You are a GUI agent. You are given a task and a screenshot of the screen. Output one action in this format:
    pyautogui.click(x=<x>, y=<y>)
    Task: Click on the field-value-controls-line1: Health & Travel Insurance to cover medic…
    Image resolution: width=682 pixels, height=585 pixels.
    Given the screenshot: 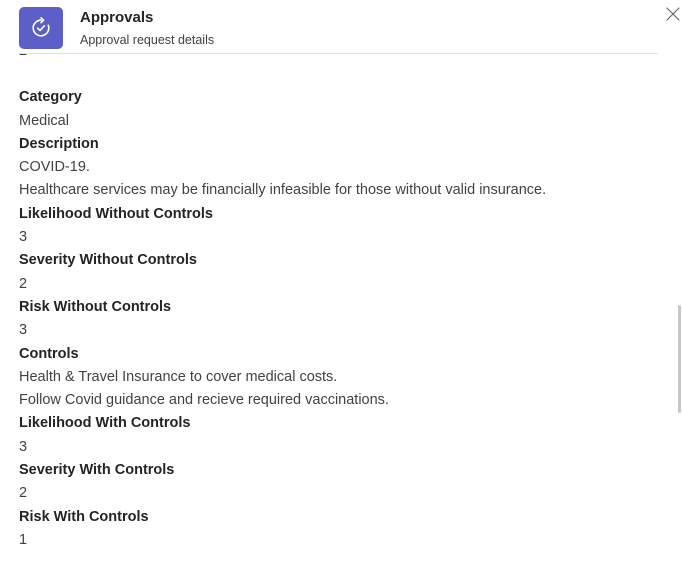 What is the action you would take?
    pyautogui.click(x=178, y=376)
    